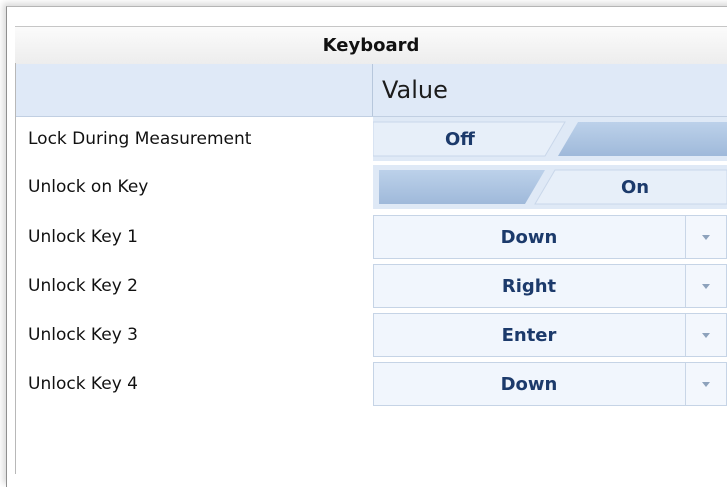  I want to click on toggle-slider-off, so click(550, 139).